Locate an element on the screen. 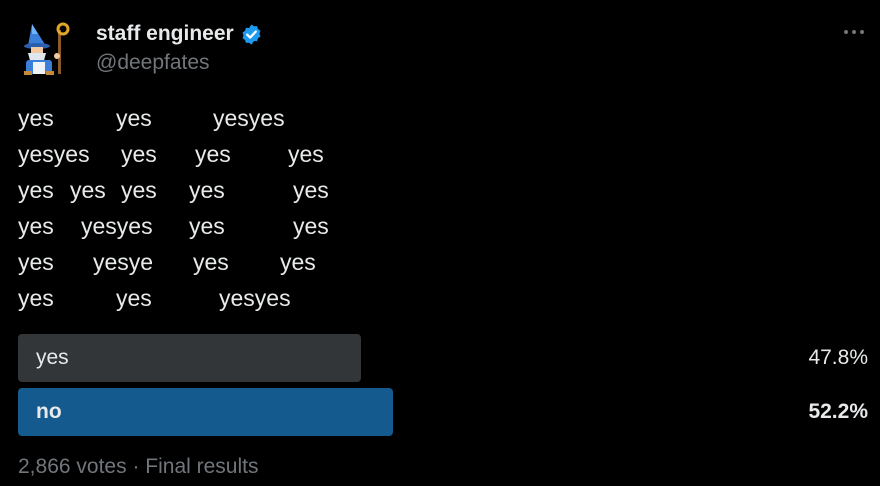  author-avatar is located at coordinates (49, 47).